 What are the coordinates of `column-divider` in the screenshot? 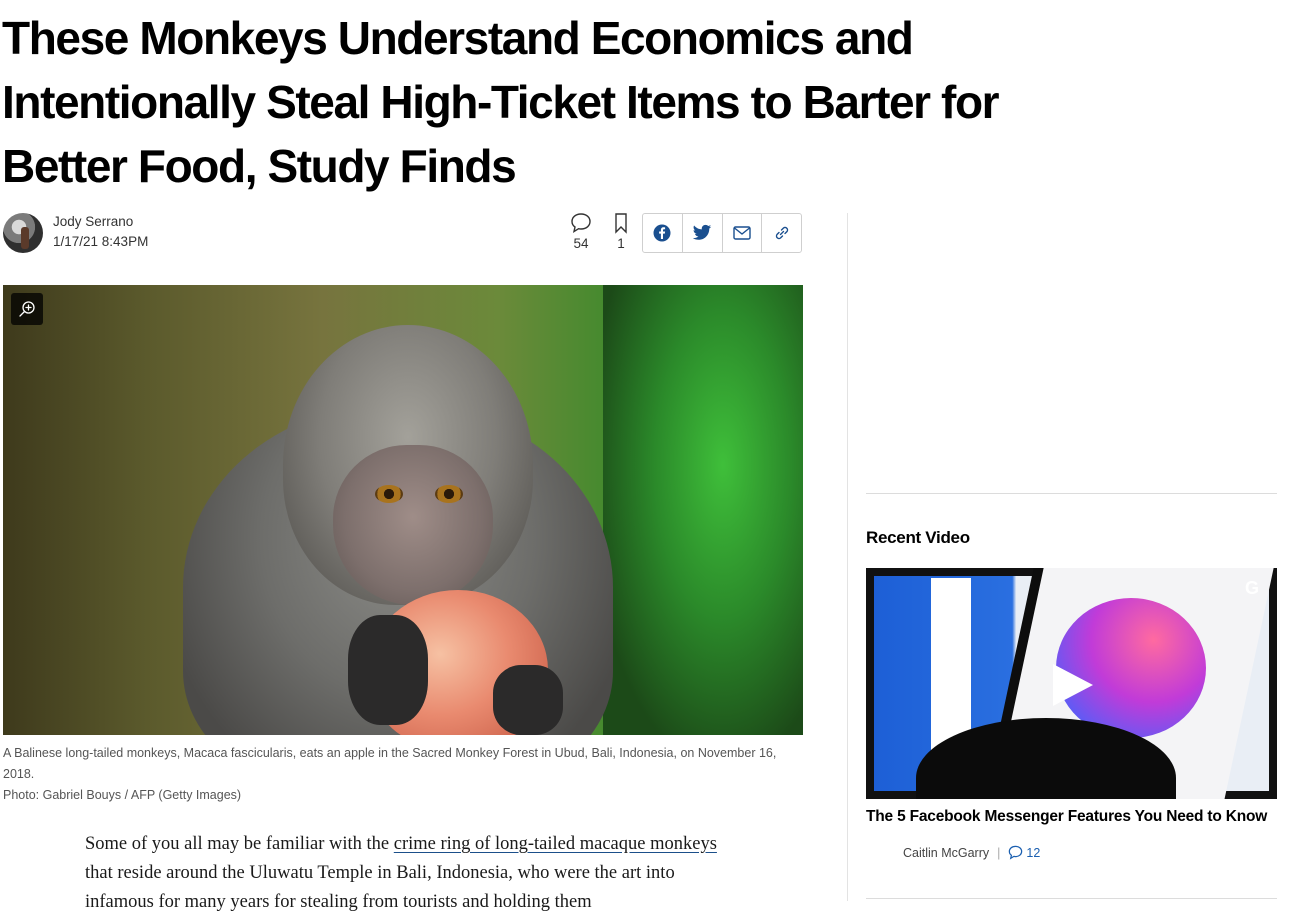 It's located at (847, 557).